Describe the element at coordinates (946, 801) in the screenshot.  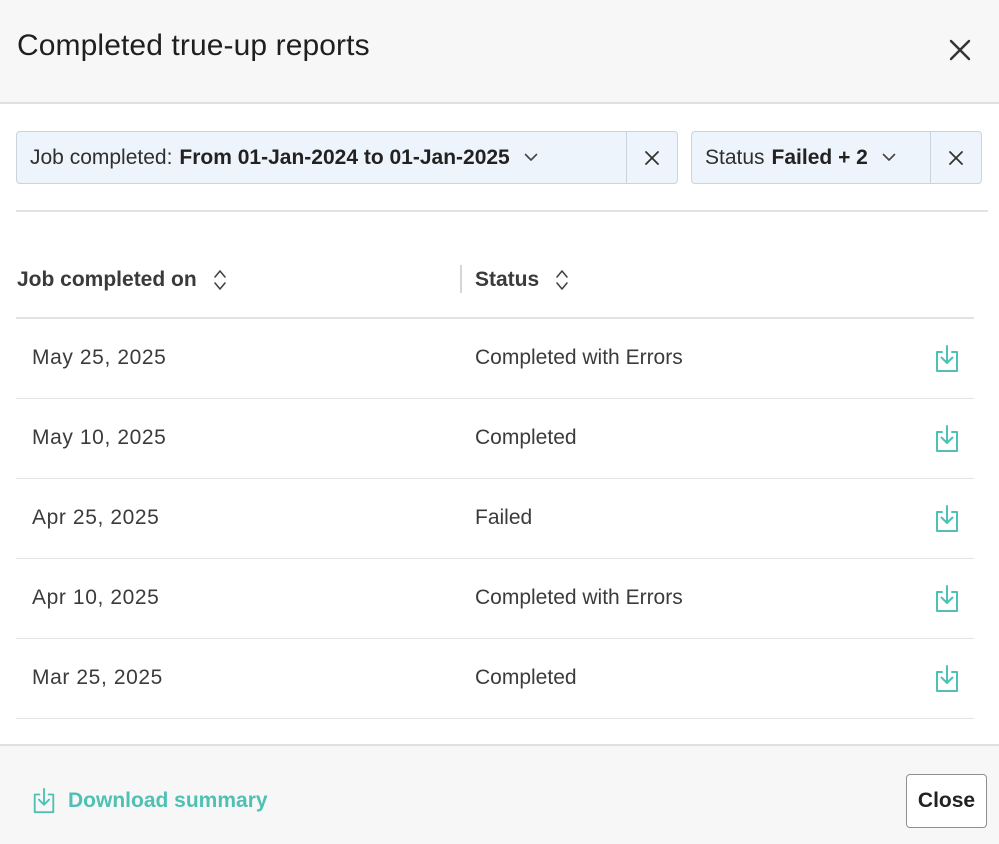
I see `close-button: Close` at that location.